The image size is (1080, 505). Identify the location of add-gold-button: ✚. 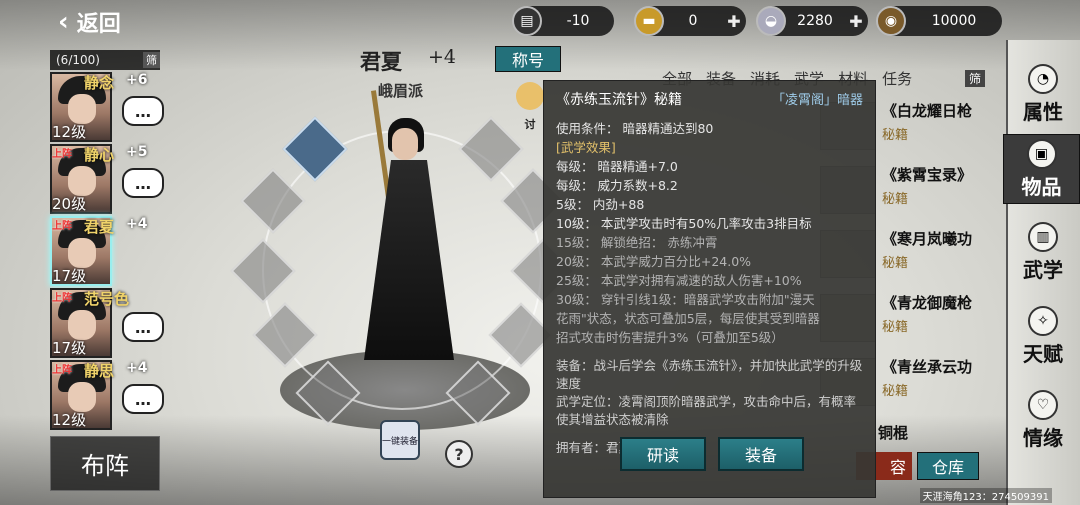
(734, 21).